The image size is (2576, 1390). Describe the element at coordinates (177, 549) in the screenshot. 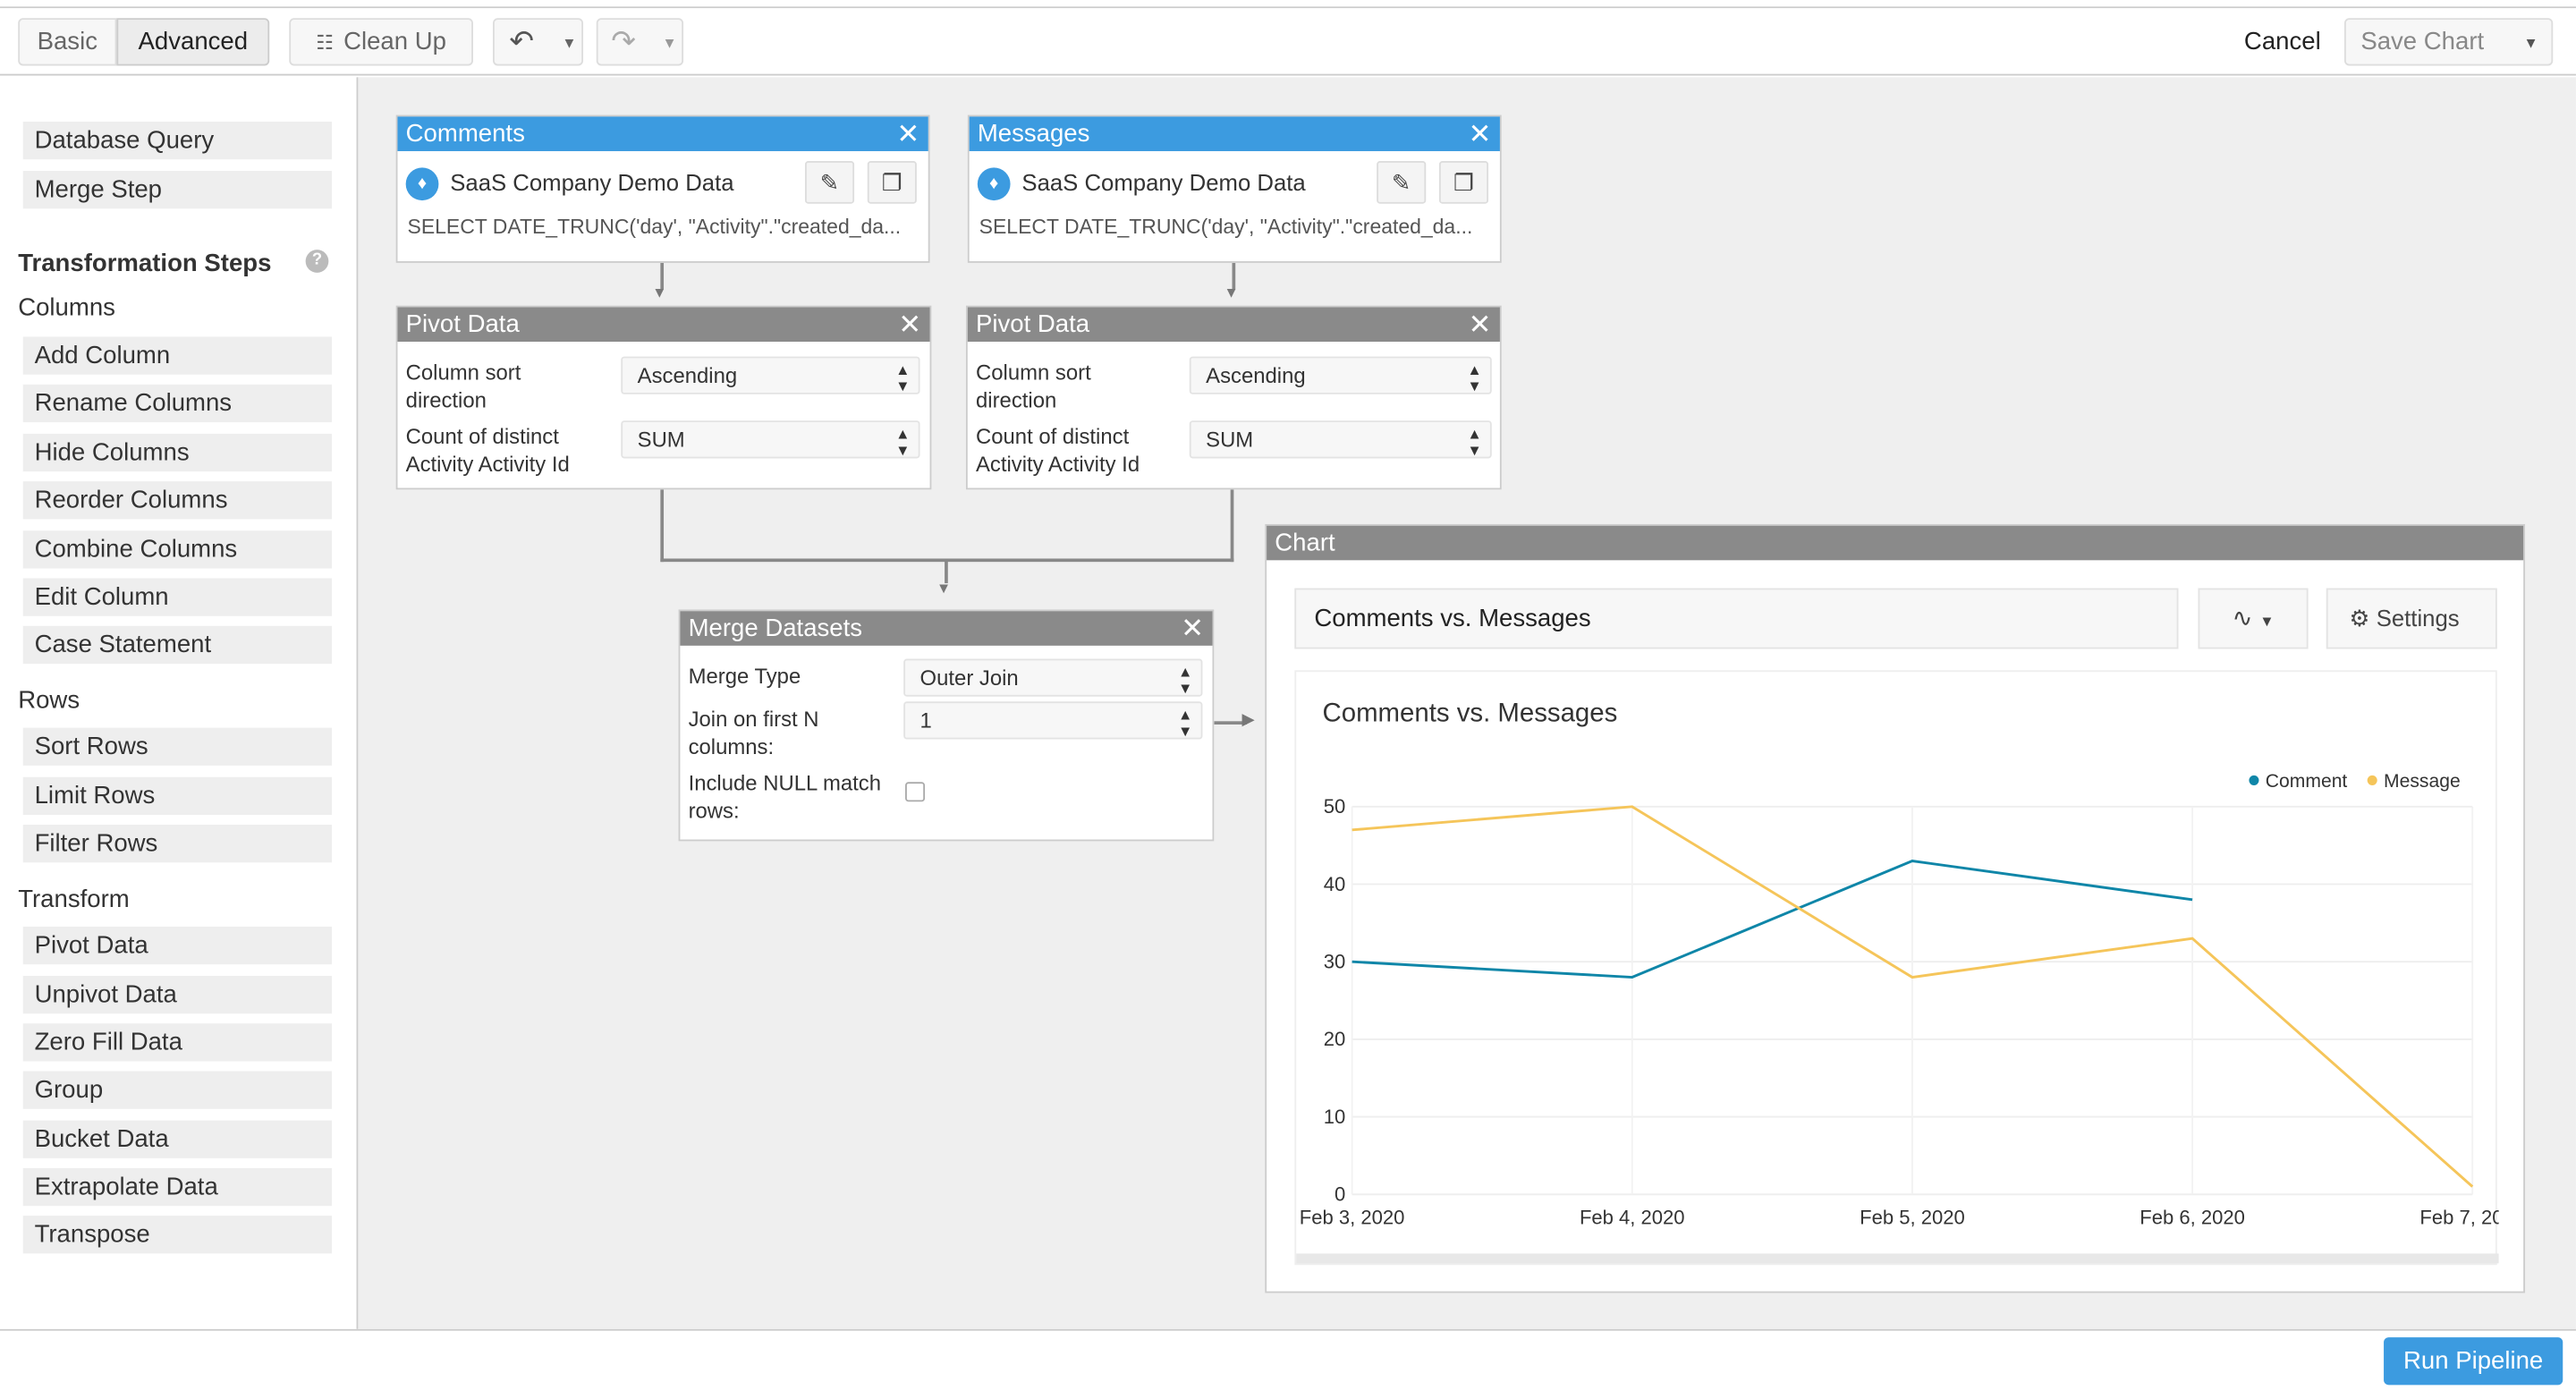

I see `sidebar-item-combine-columns: Combine Columns` at that location.